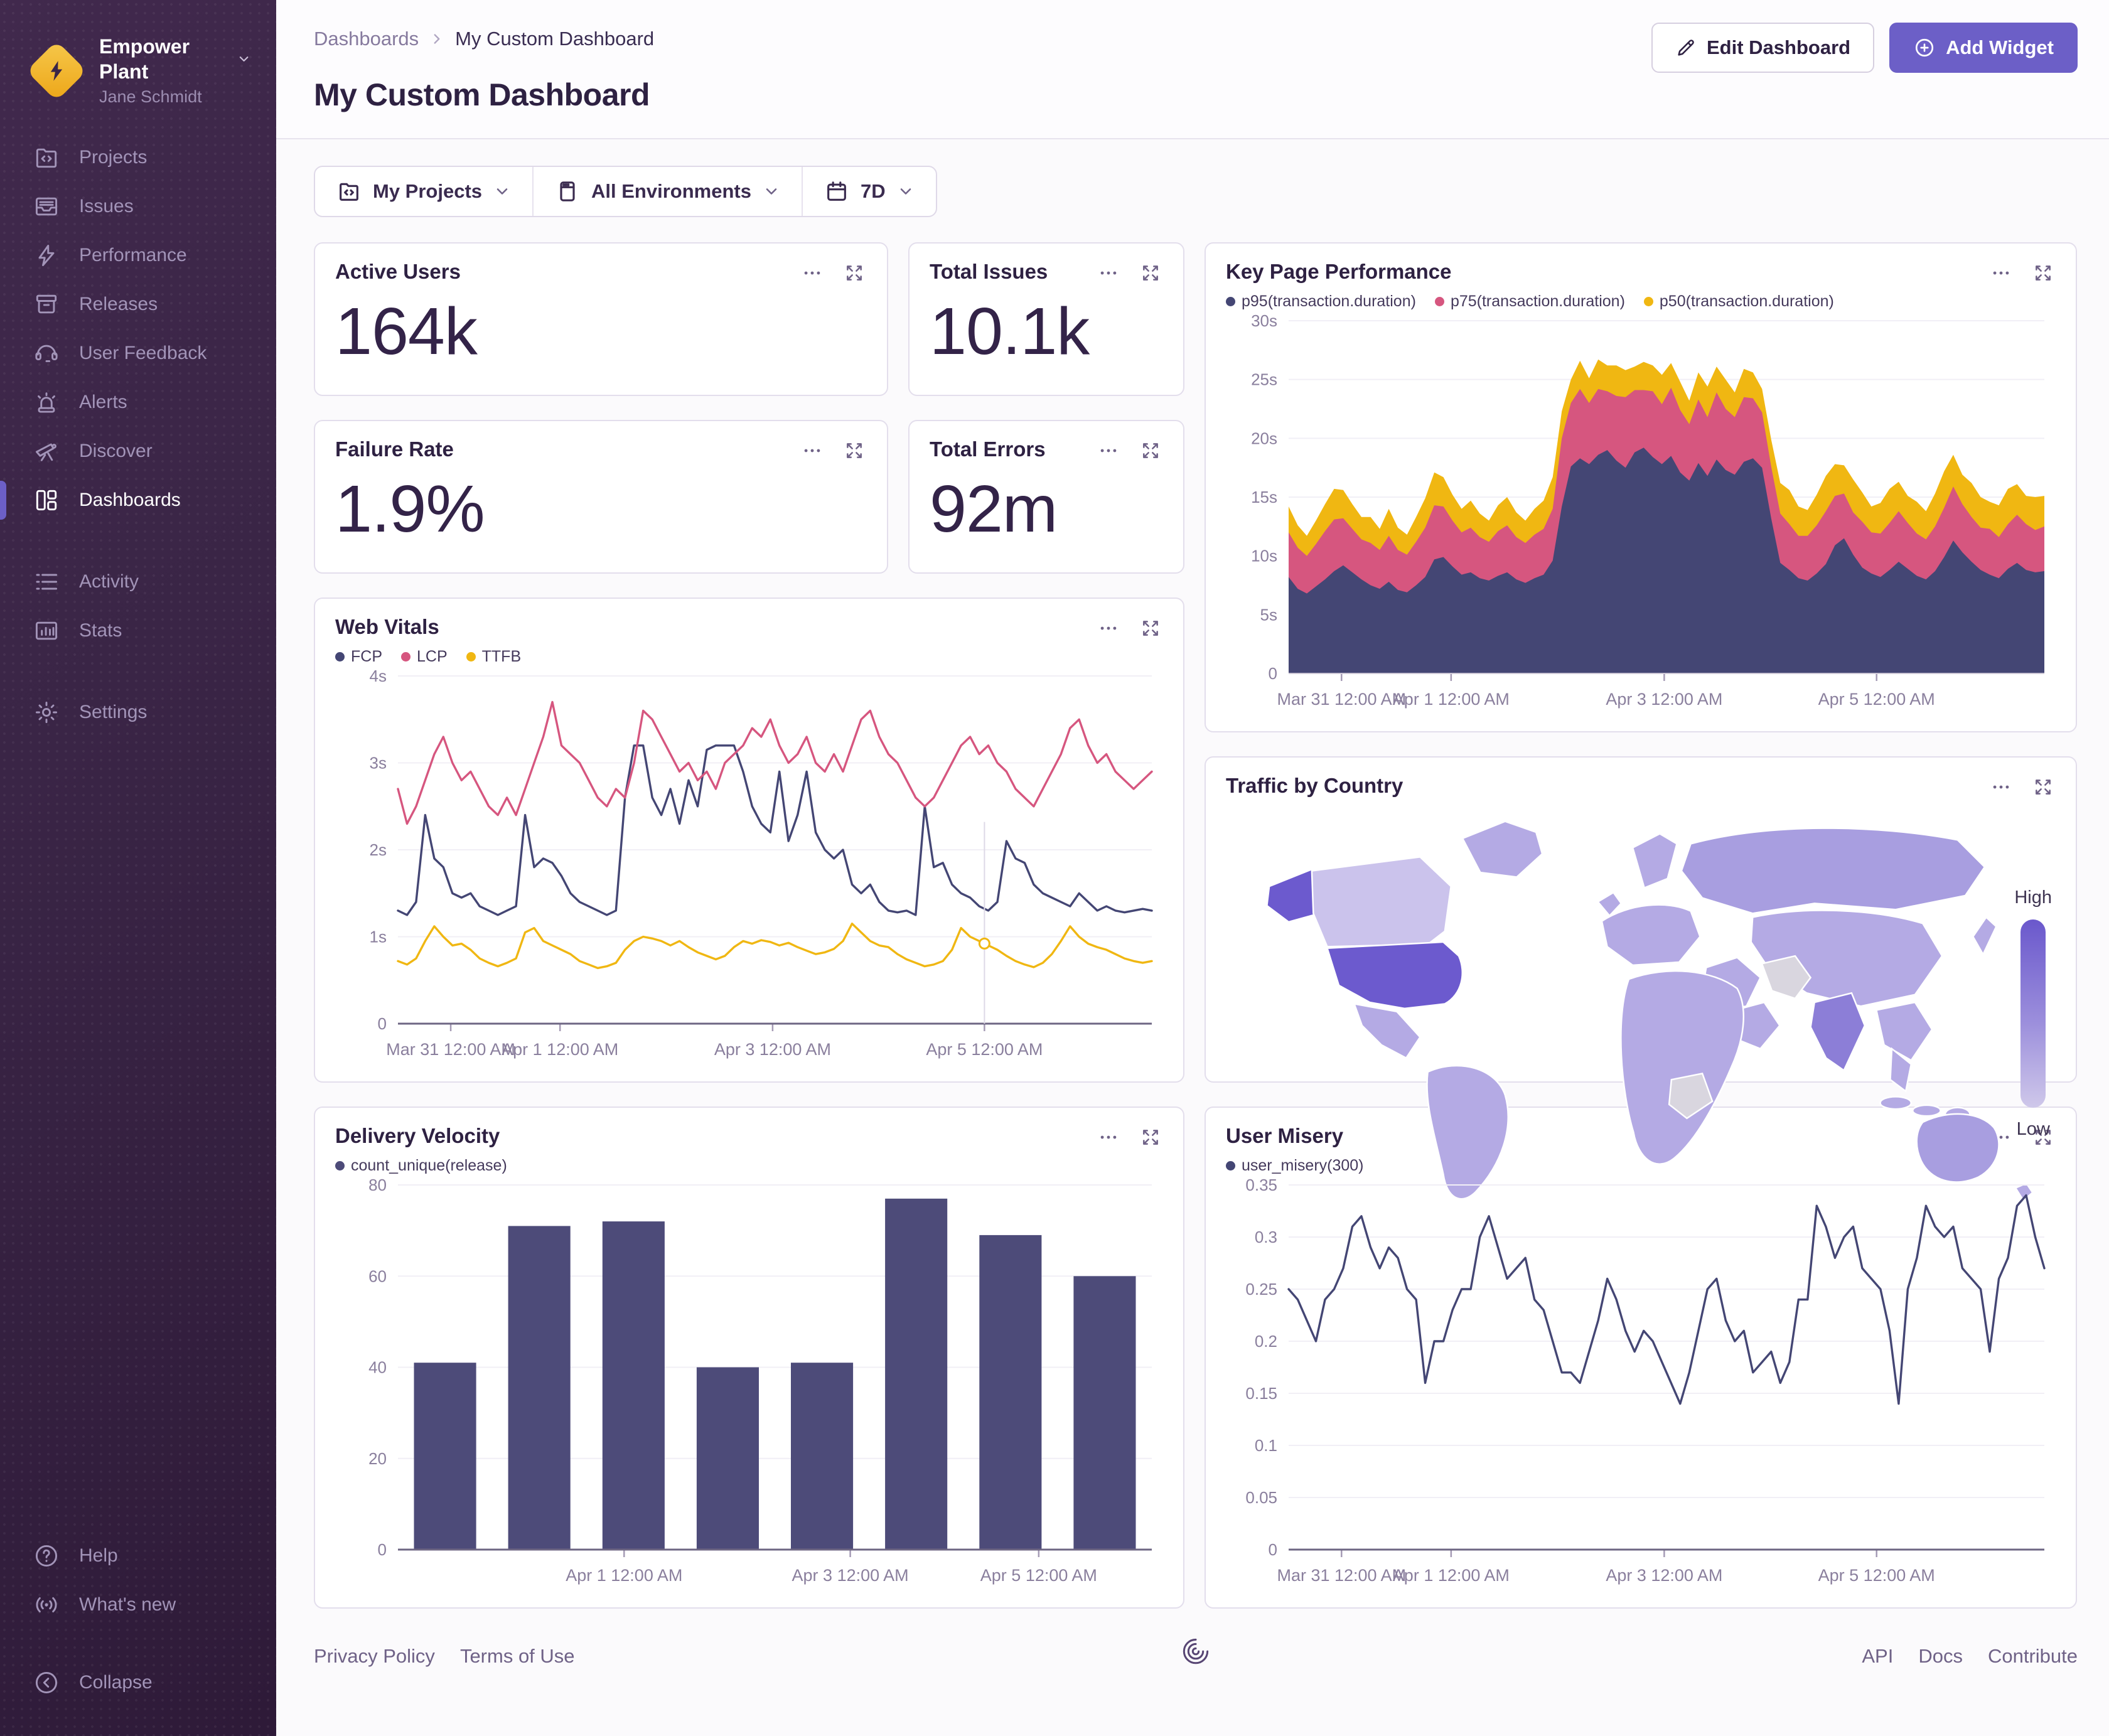 The height and width of the screenshot is (1736, 2109). Describe the element at coordinates (366, 39) in the screenshot. I see `breadcrumb-dashboards: Dashboards` at that location.